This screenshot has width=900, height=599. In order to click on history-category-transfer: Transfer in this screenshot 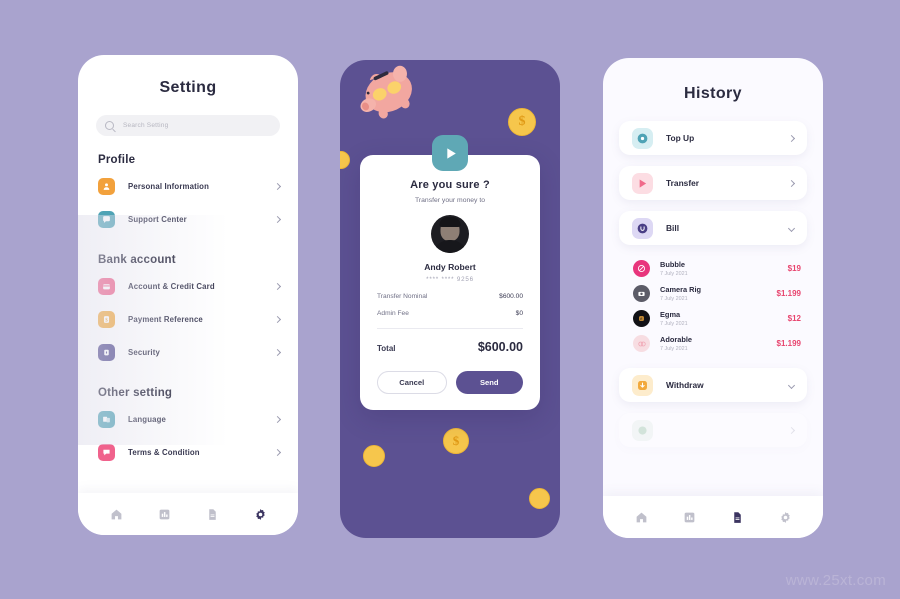, I will do `click(713, 183)`.